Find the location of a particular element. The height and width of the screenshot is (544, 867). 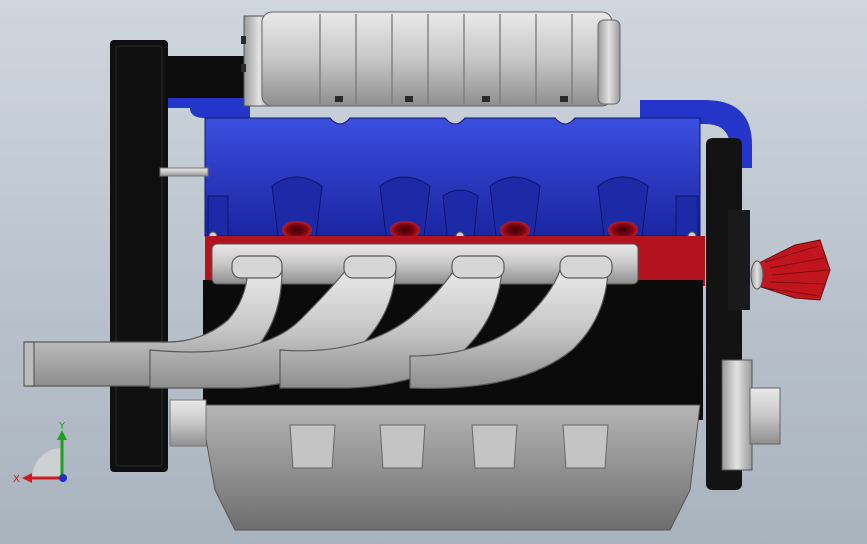

oil-pan is located at coordinates (450, 467).